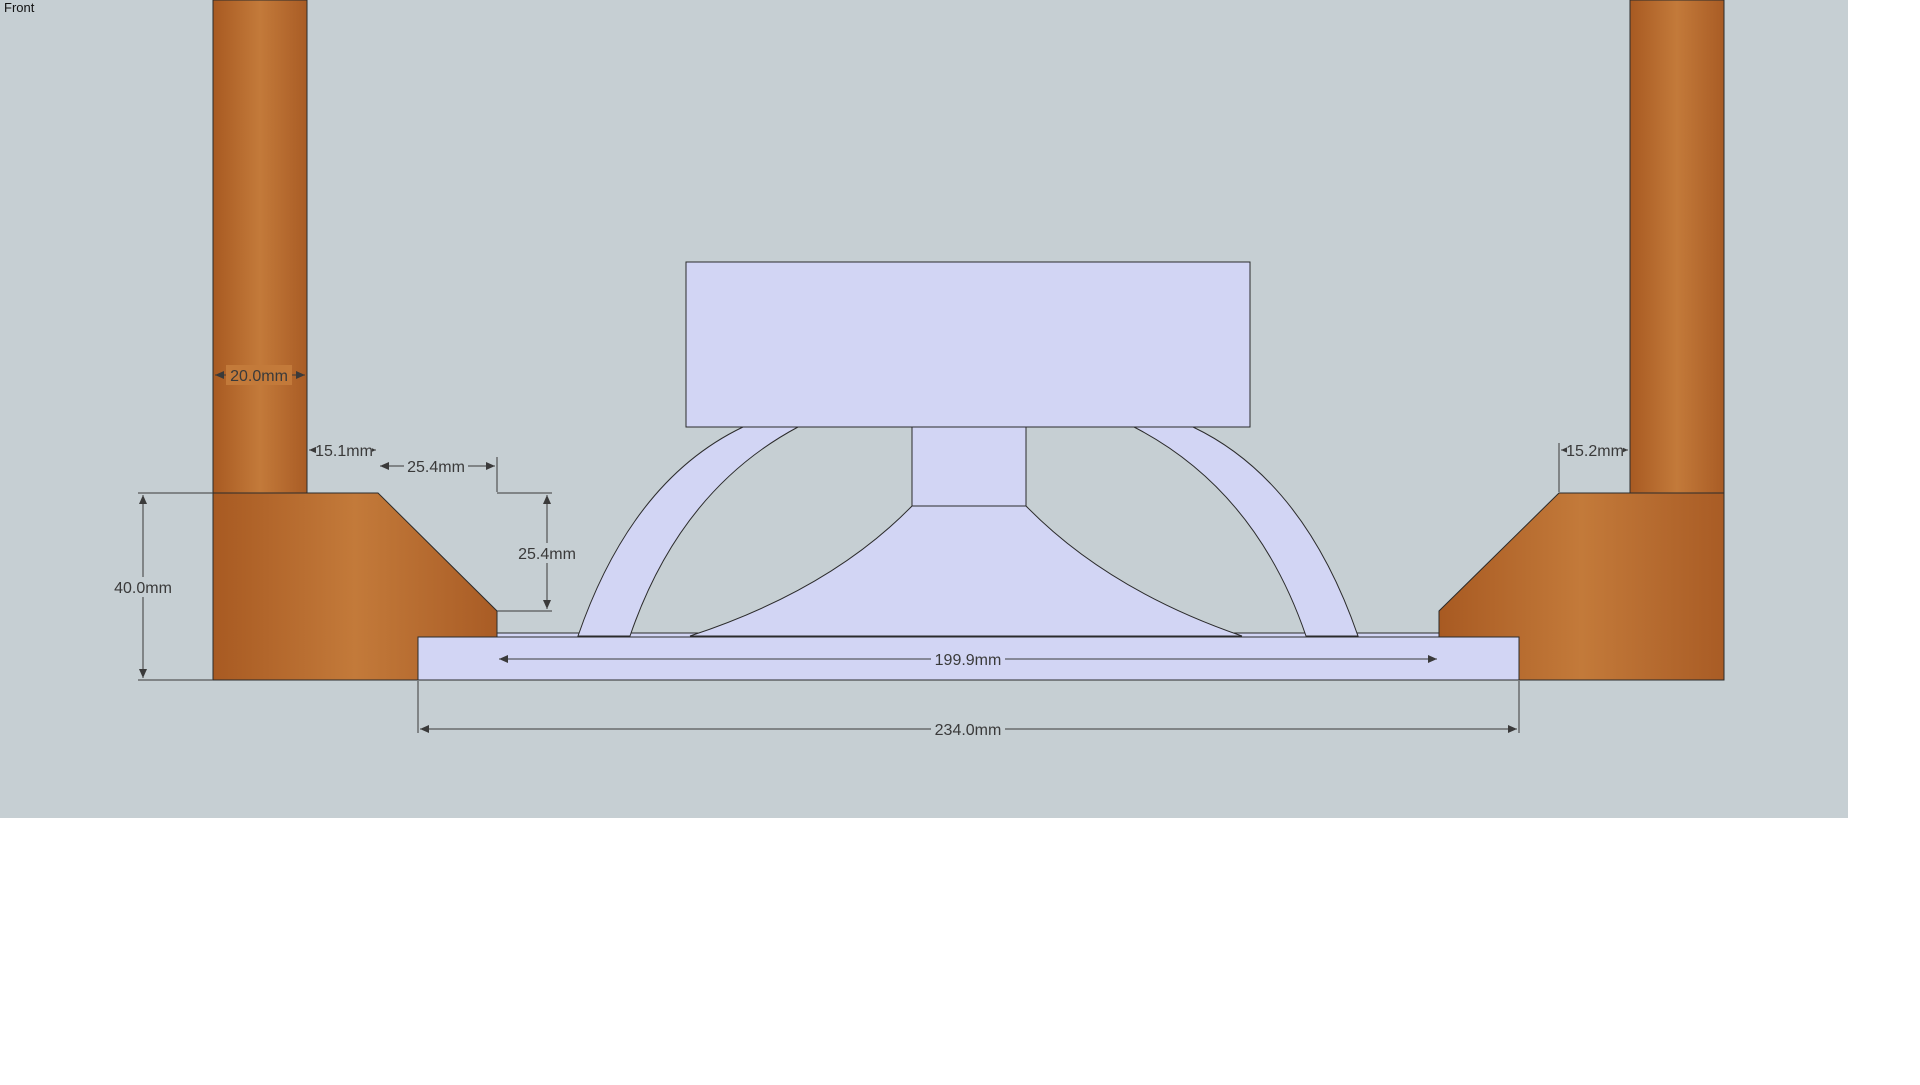  Describe the element at coordinates (19, 7) in the screenshot. I see `view-label: Front` at that location.